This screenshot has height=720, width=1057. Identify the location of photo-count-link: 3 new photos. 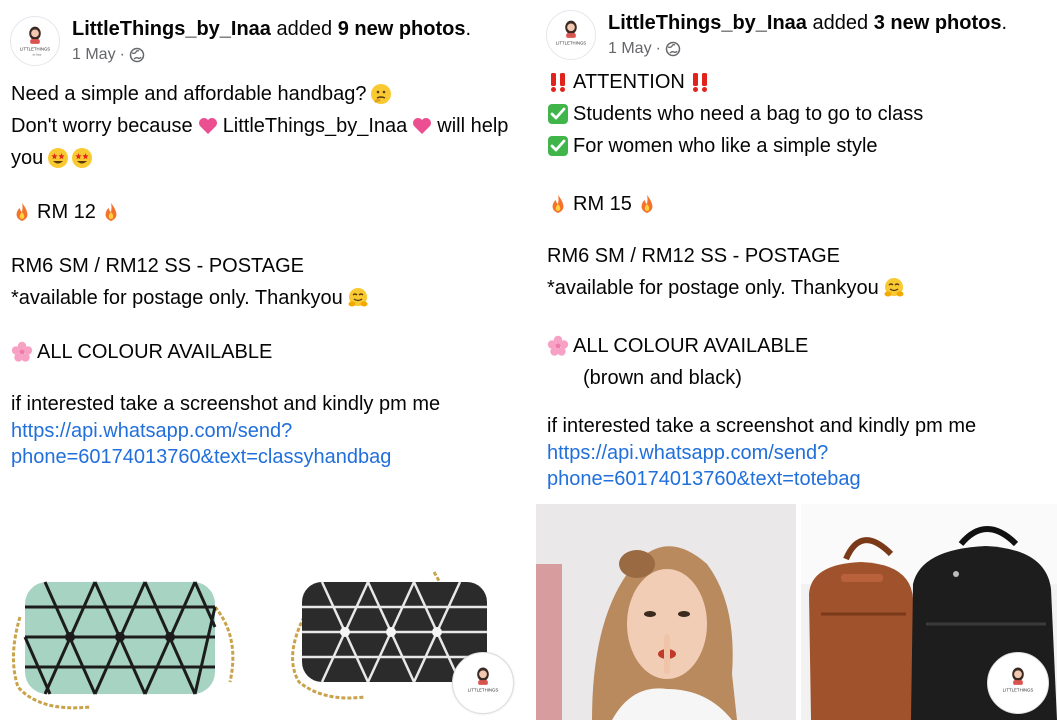
(938, 23).